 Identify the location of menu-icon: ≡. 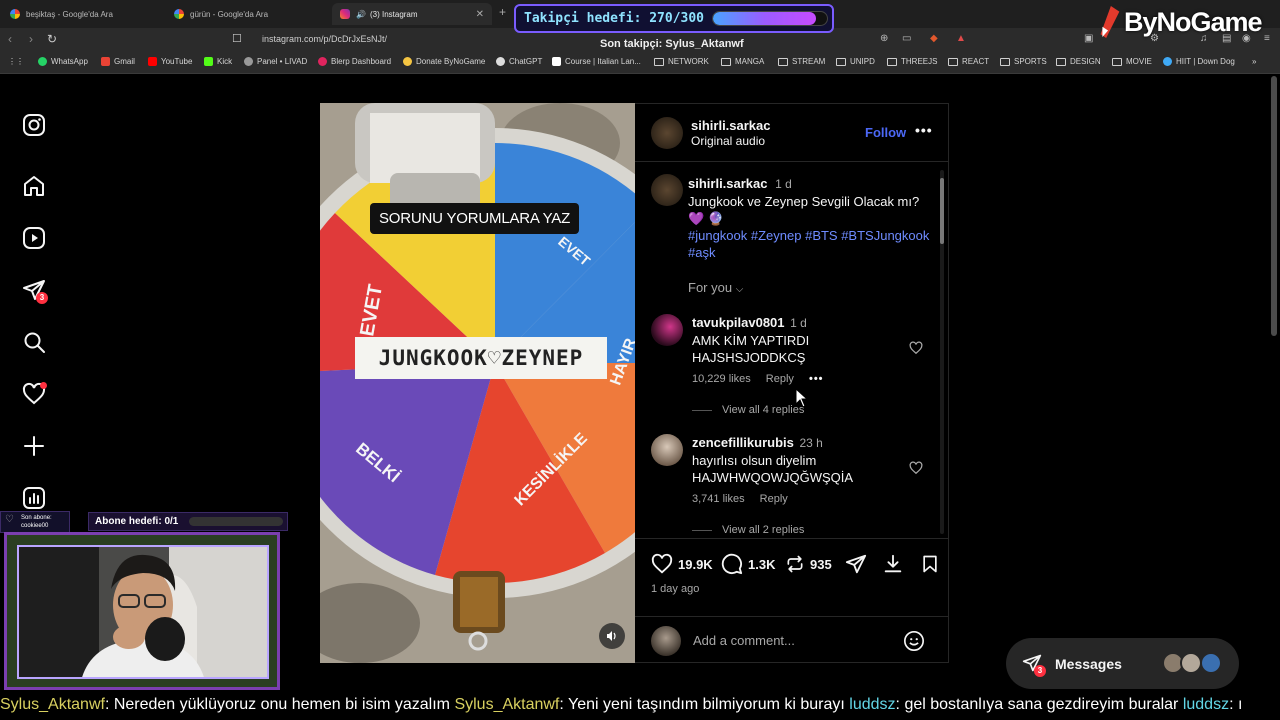
(1267, 38).